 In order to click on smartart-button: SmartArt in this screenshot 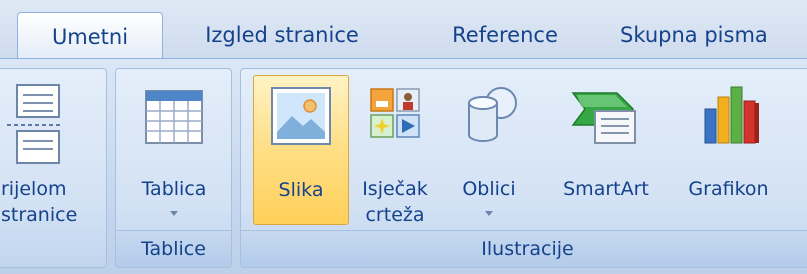, I will do `click(606, 150)`.